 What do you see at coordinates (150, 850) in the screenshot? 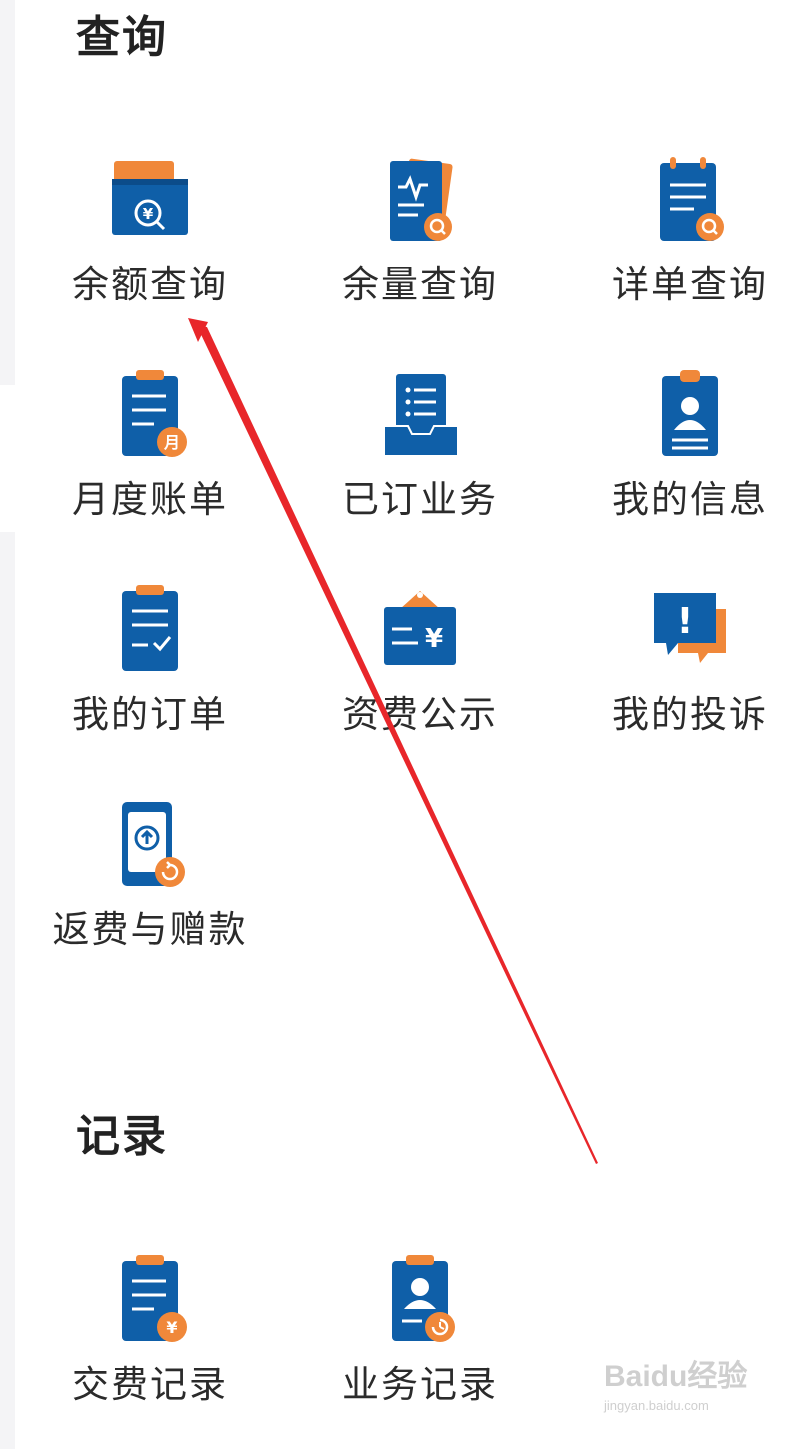
I see `refund-phone-icon` at bounding box center [150, 850].